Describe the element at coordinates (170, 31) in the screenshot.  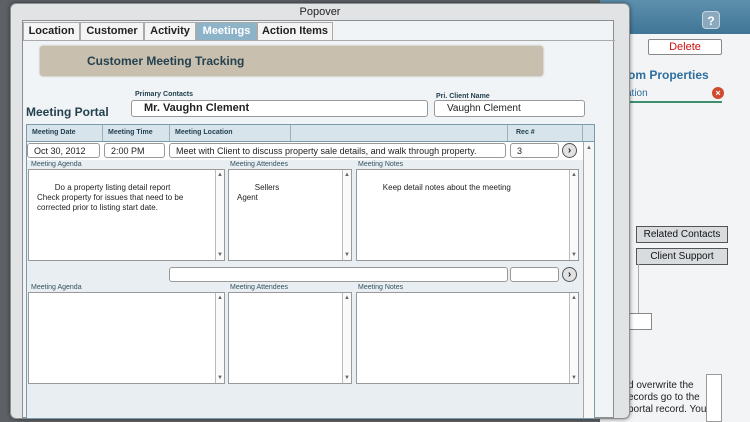
I see `tab-activity: Activity` at that location.